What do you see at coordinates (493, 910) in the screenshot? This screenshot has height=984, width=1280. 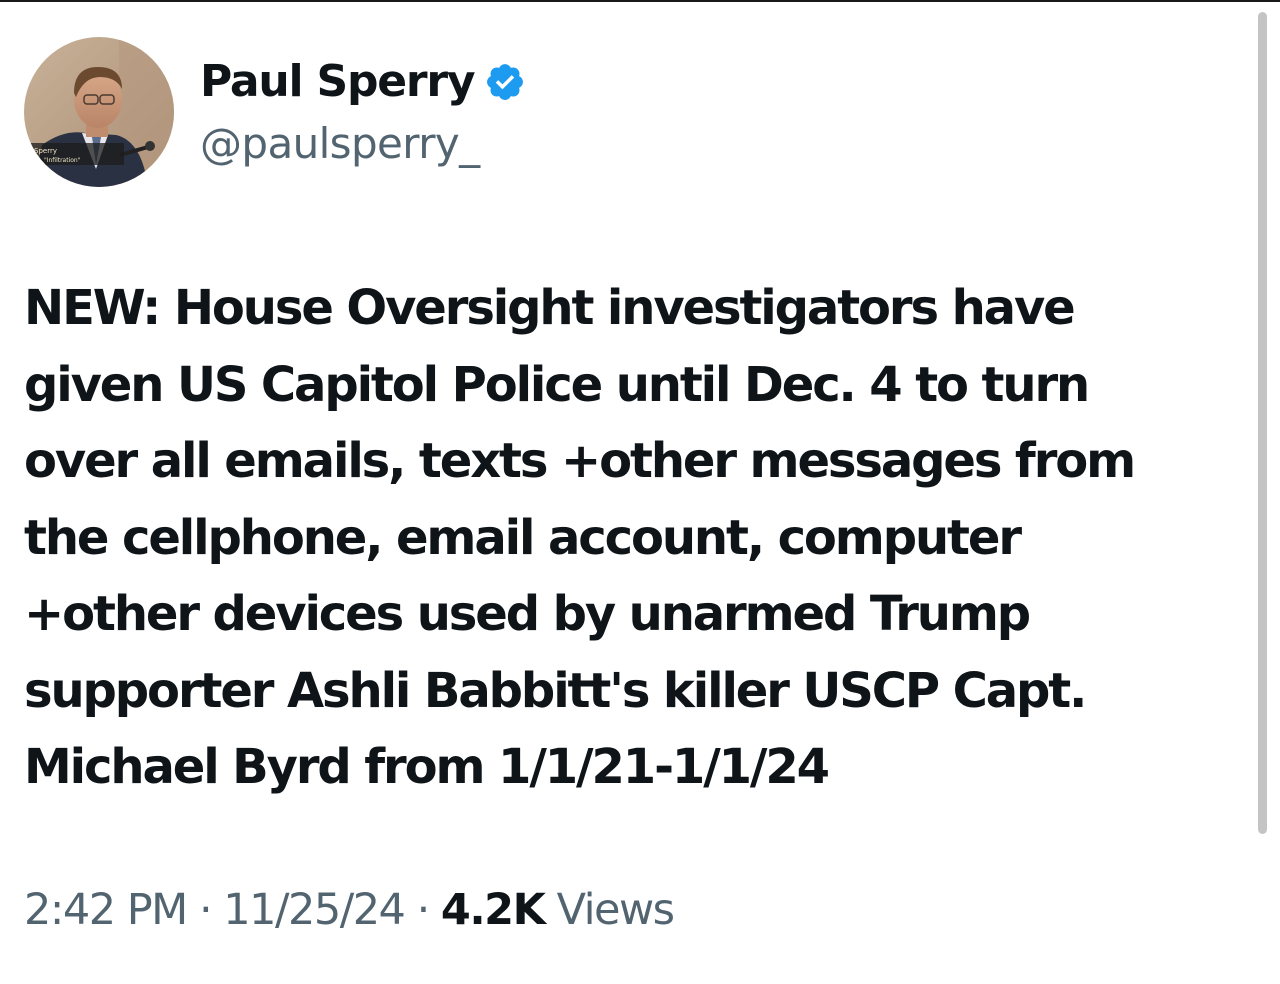 I see `views-count: 4.2K` at bounding box center [493, 910].